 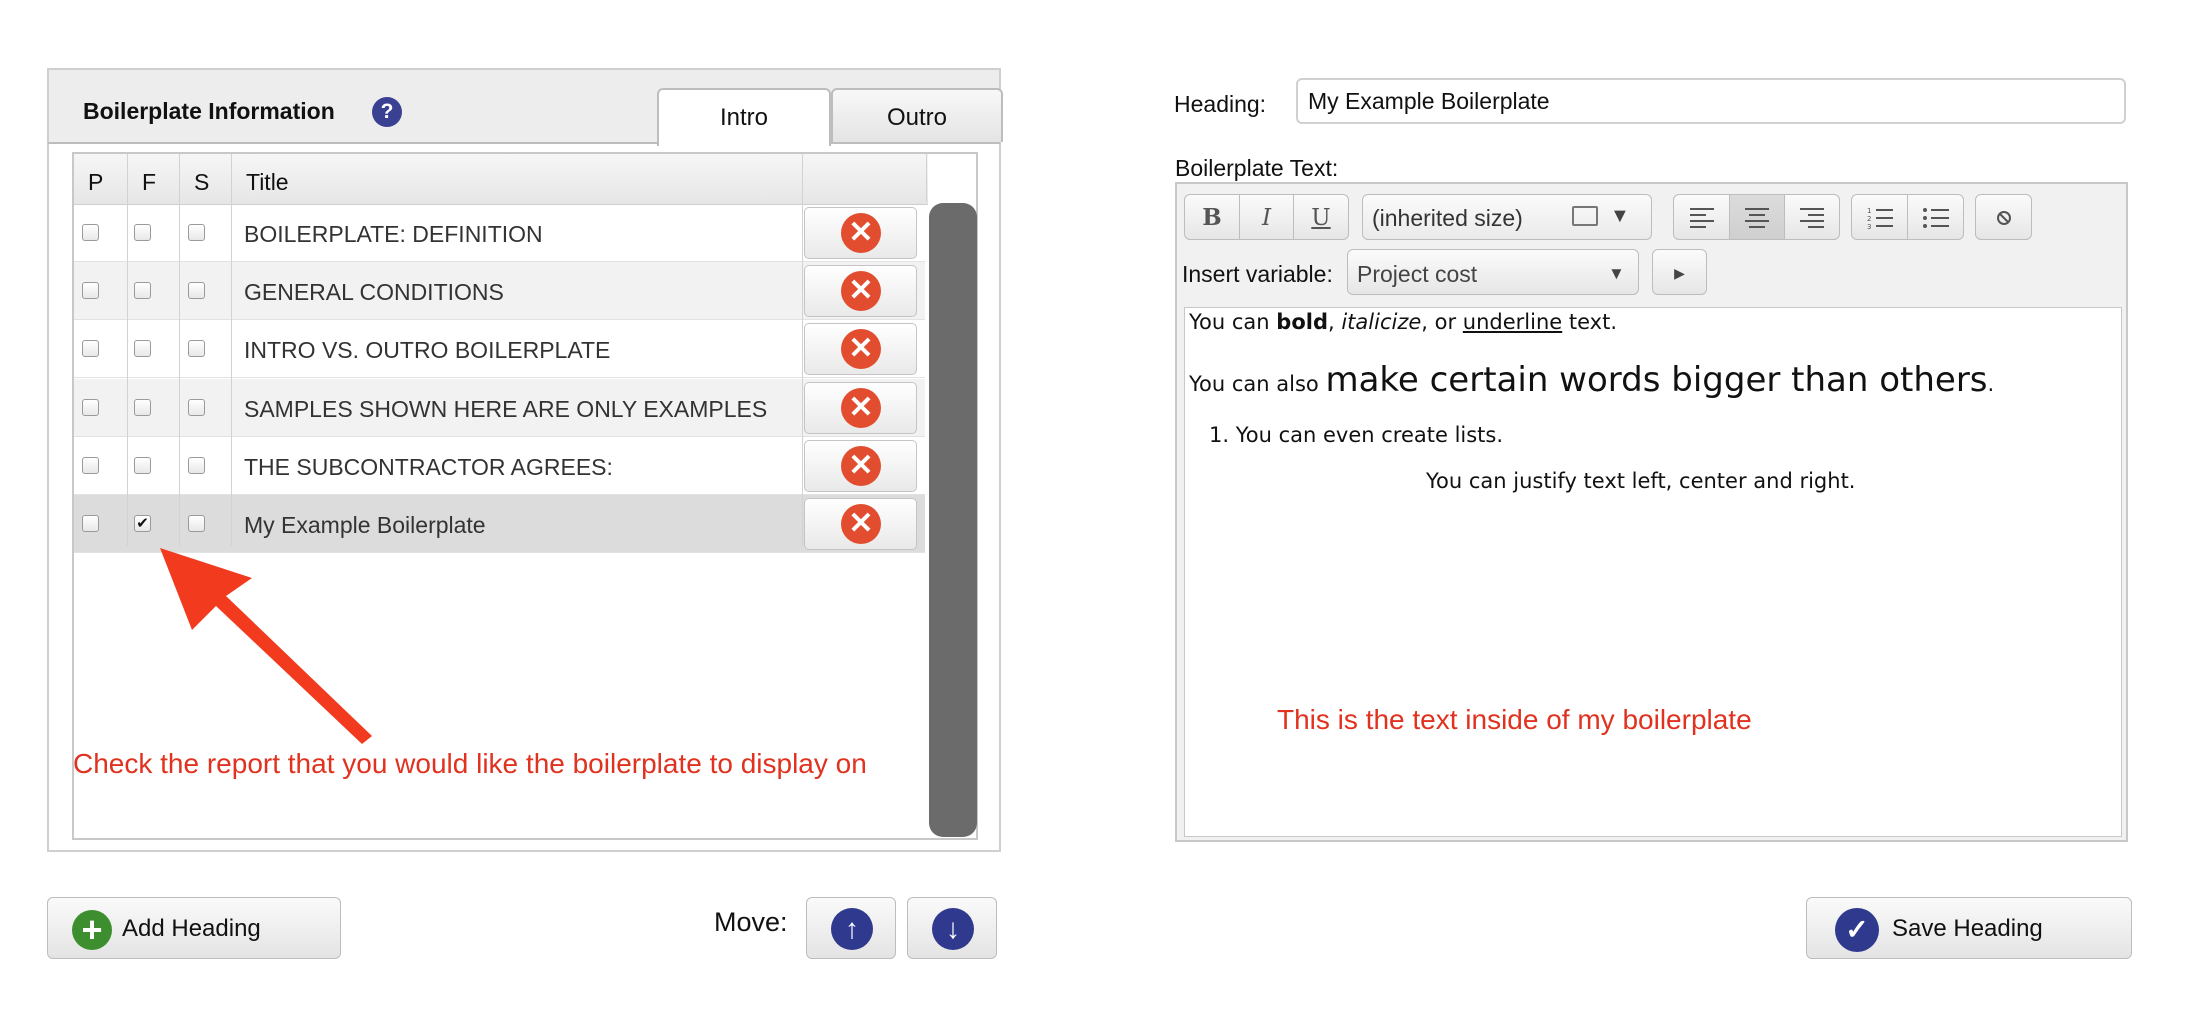 I want to click on align-left-button, so click(x=1701, y=217).